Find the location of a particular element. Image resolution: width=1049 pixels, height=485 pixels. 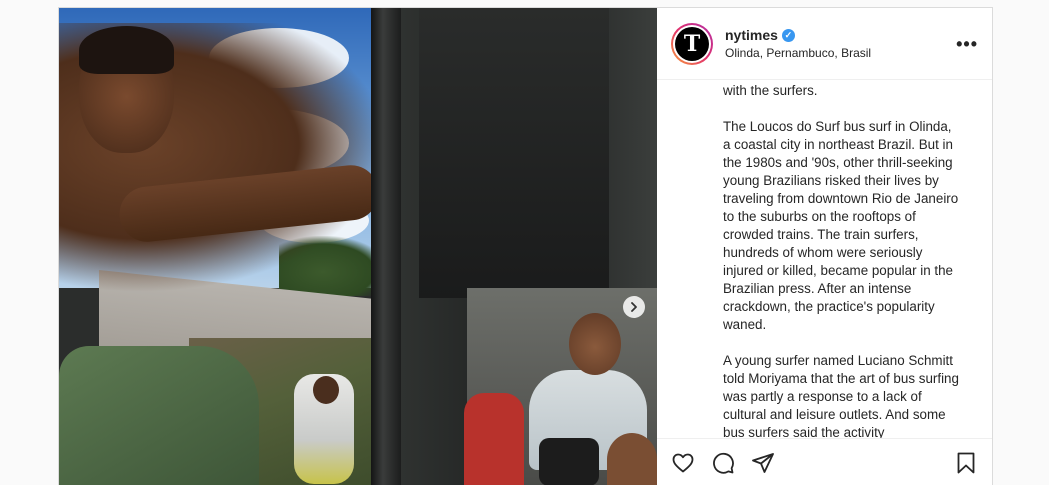

avatar: T is located at coordinates (692, 43).